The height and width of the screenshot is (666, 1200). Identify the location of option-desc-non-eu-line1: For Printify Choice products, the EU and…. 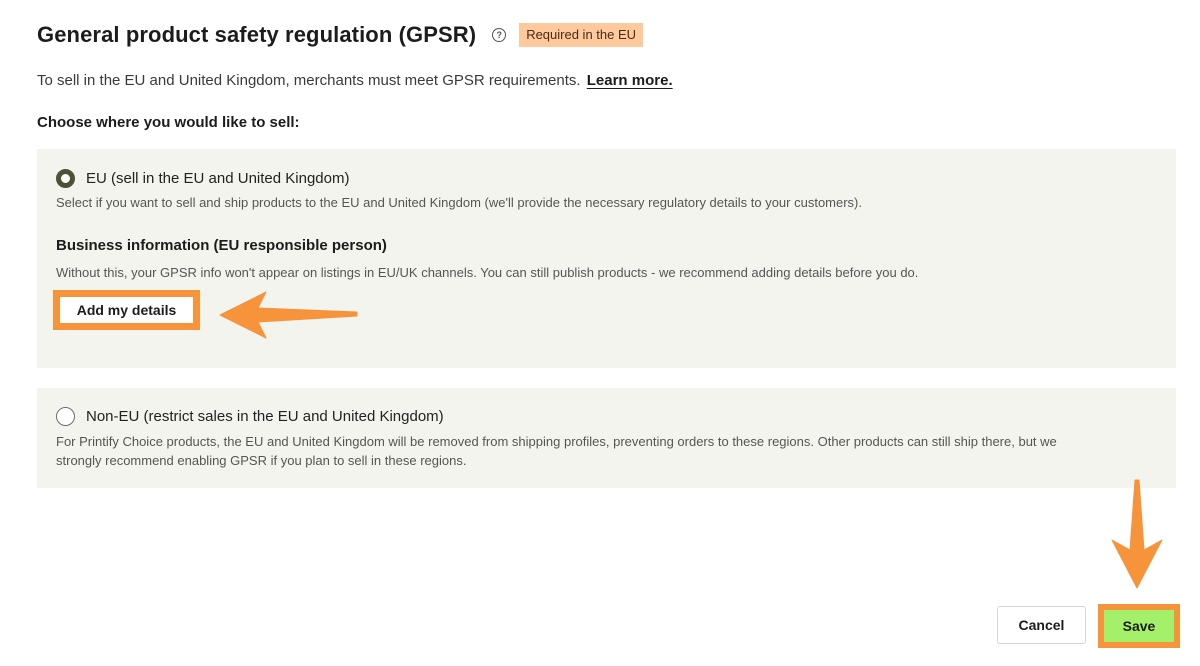
(556, 441).